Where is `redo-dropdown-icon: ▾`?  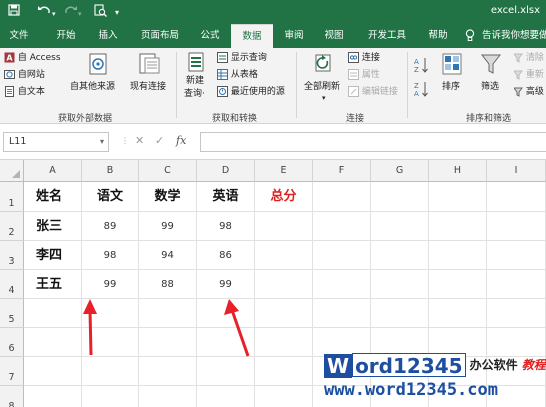 redo-dropdown-icon: ▾ is located at coordinates (80, 14).